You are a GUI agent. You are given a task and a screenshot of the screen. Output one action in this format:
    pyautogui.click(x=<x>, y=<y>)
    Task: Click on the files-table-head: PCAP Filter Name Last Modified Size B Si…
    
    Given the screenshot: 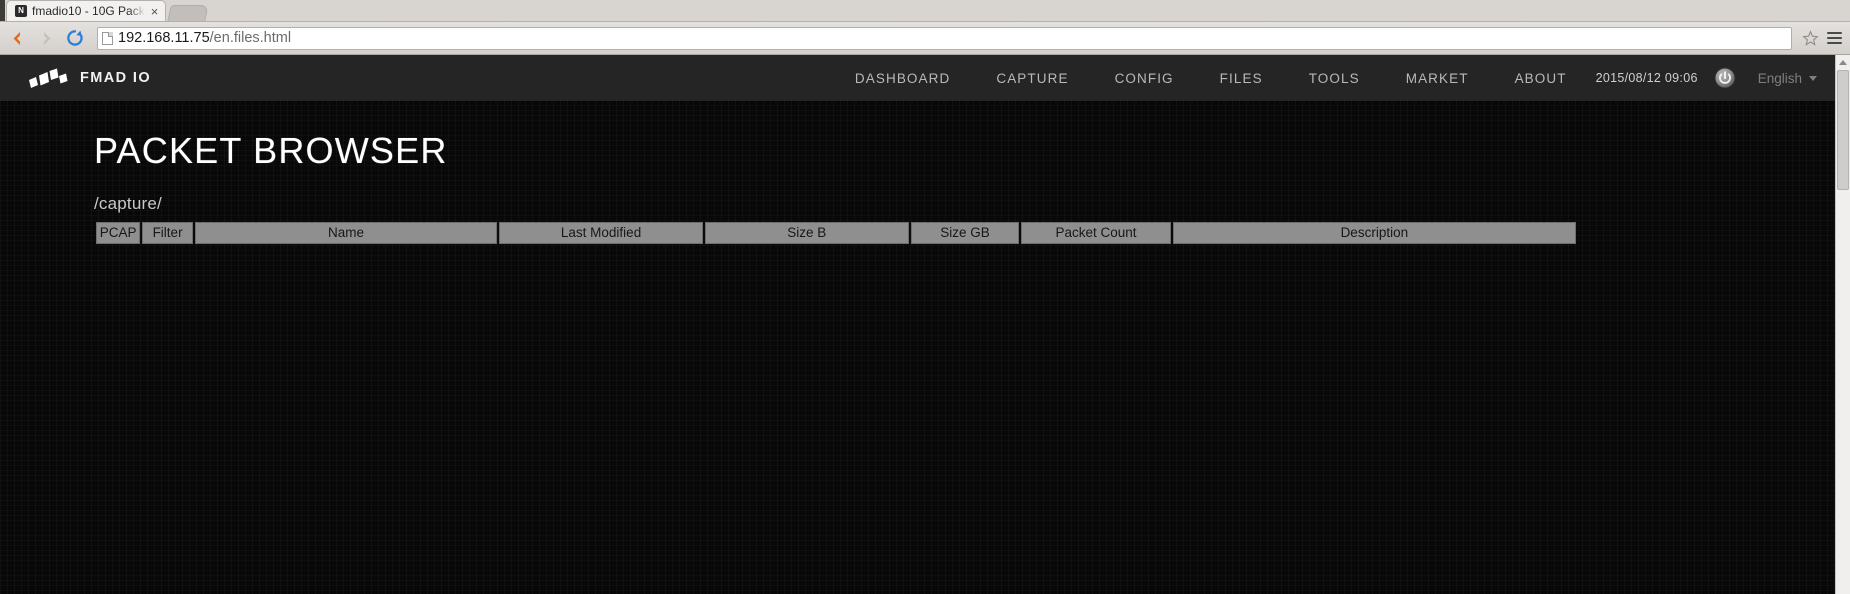 What is the action you would take?
    pyautogui.click(x=836, y=233)
    